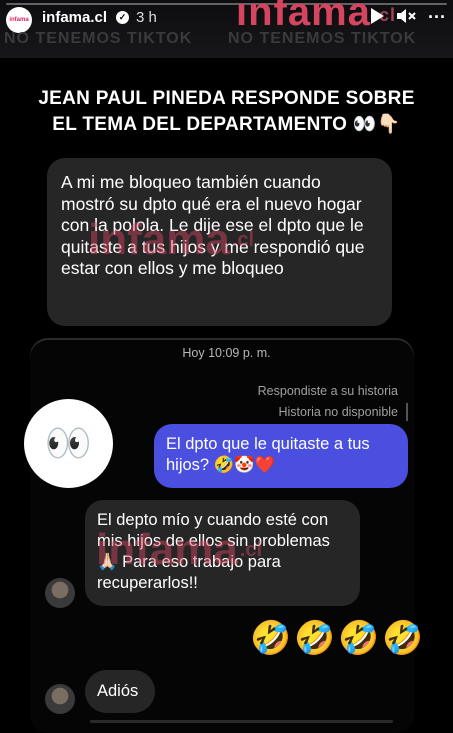 The image size is (453, 733). I want to click on avatar-label: infama, so click(19, 20).